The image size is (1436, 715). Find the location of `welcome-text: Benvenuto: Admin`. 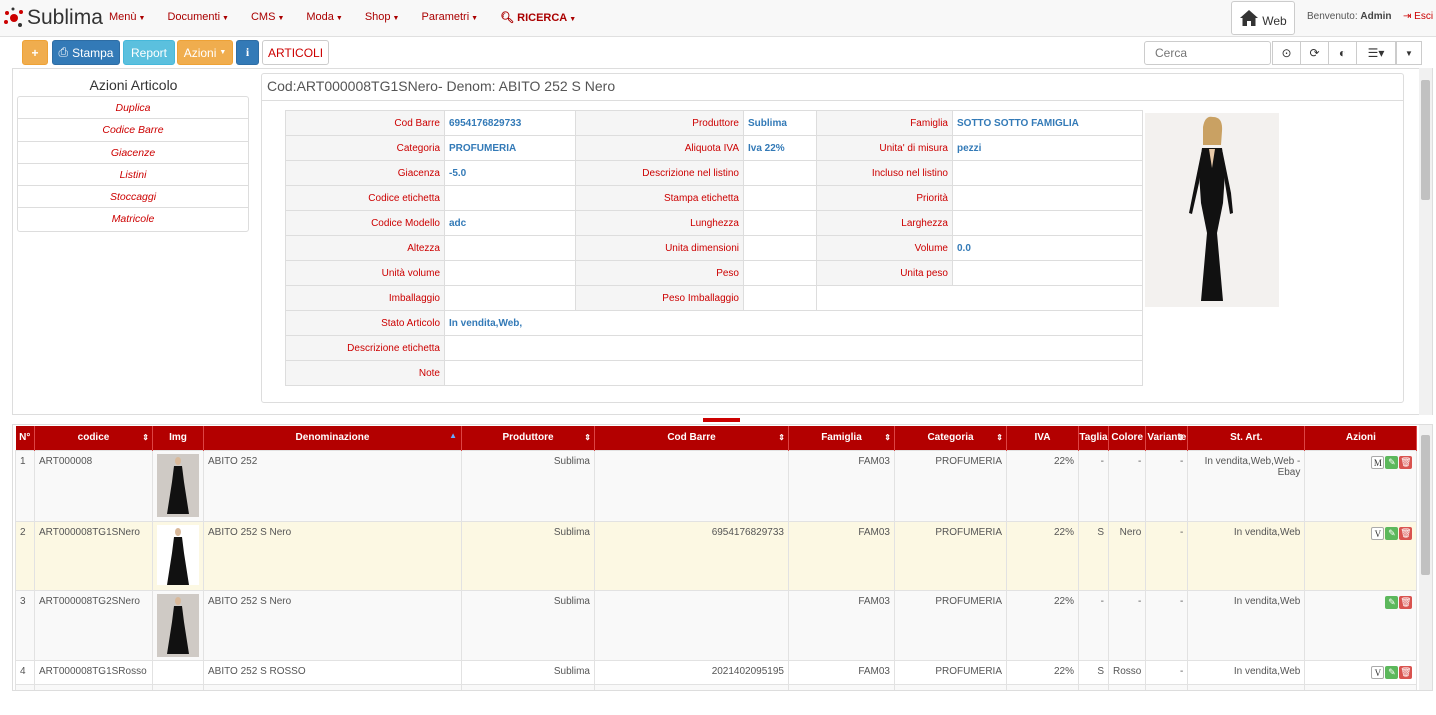

welcome-text: Benvenuto: Admin is located at coordinates (1349, 16).